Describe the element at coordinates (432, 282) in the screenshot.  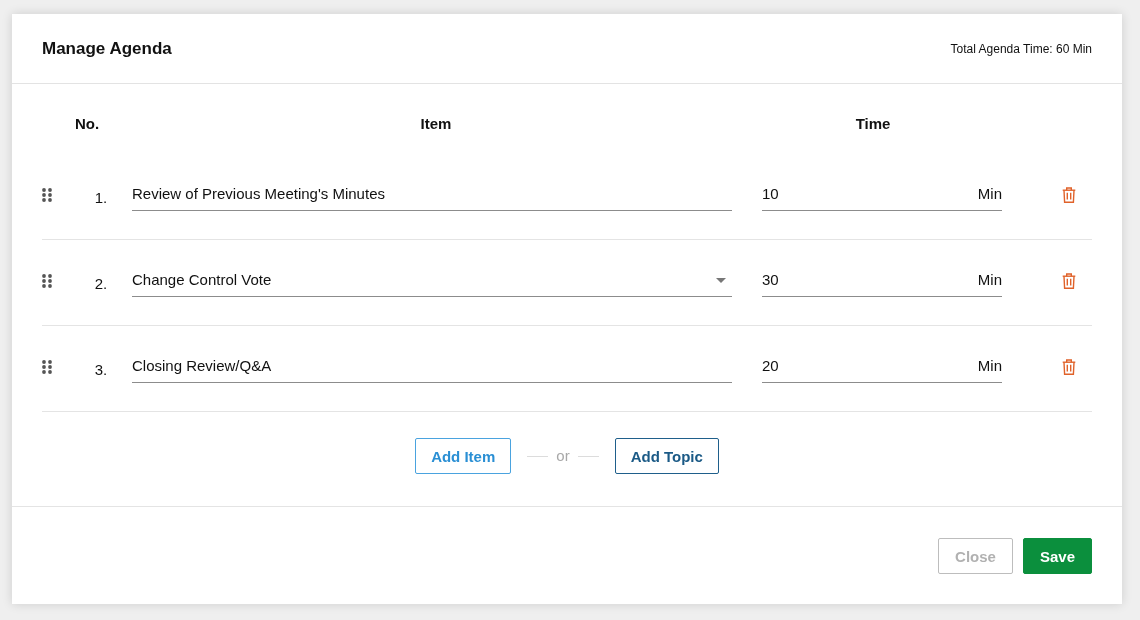
I see `item-select: Change Control Vote` at that location.